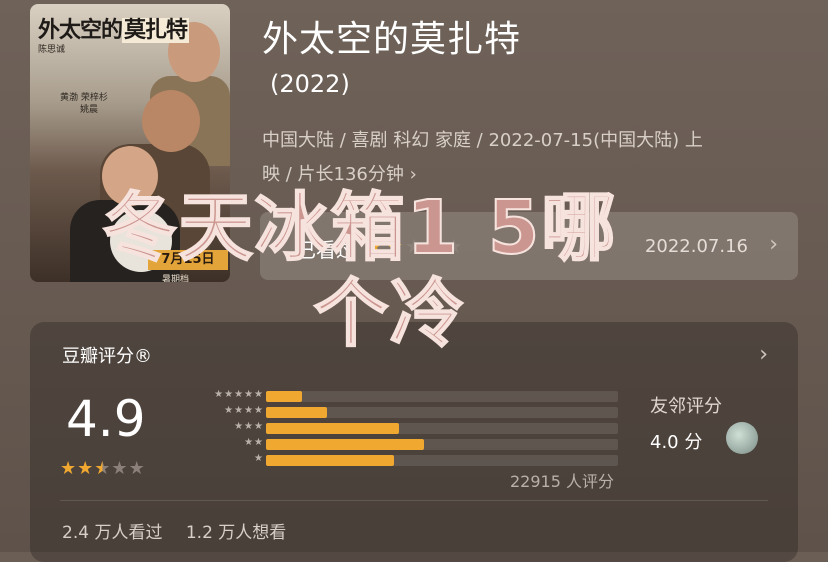 The width and height of the screenshot is (828, 562). Describe the element at coordinates (254, 442) in the screenshot. I see `distribution-star-label: ★★` at that location.